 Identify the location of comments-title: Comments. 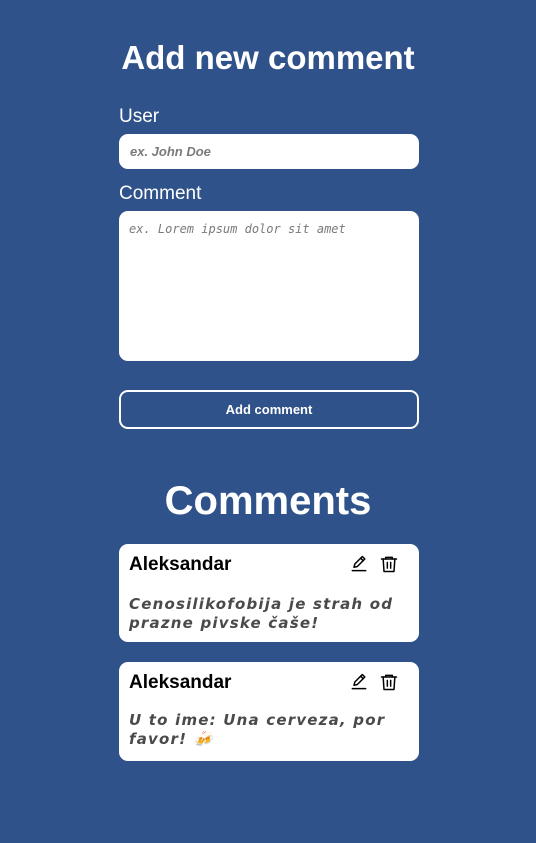
(268, 501).